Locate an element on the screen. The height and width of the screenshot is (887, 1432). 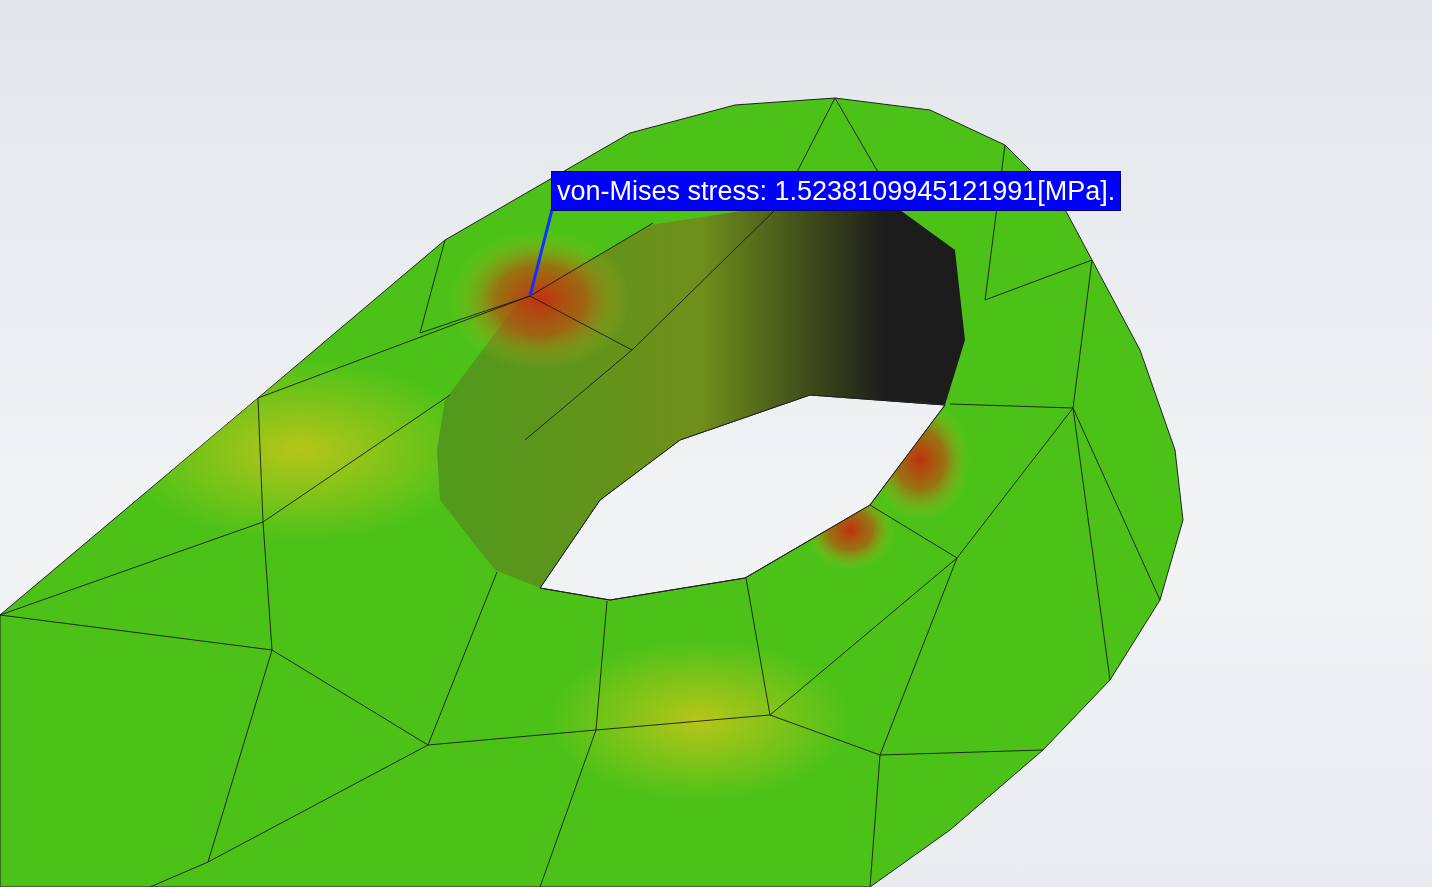
stress-label: von-Mises stress: 1.5238109945121991[MPa]. is located at coordinates (836, 191).